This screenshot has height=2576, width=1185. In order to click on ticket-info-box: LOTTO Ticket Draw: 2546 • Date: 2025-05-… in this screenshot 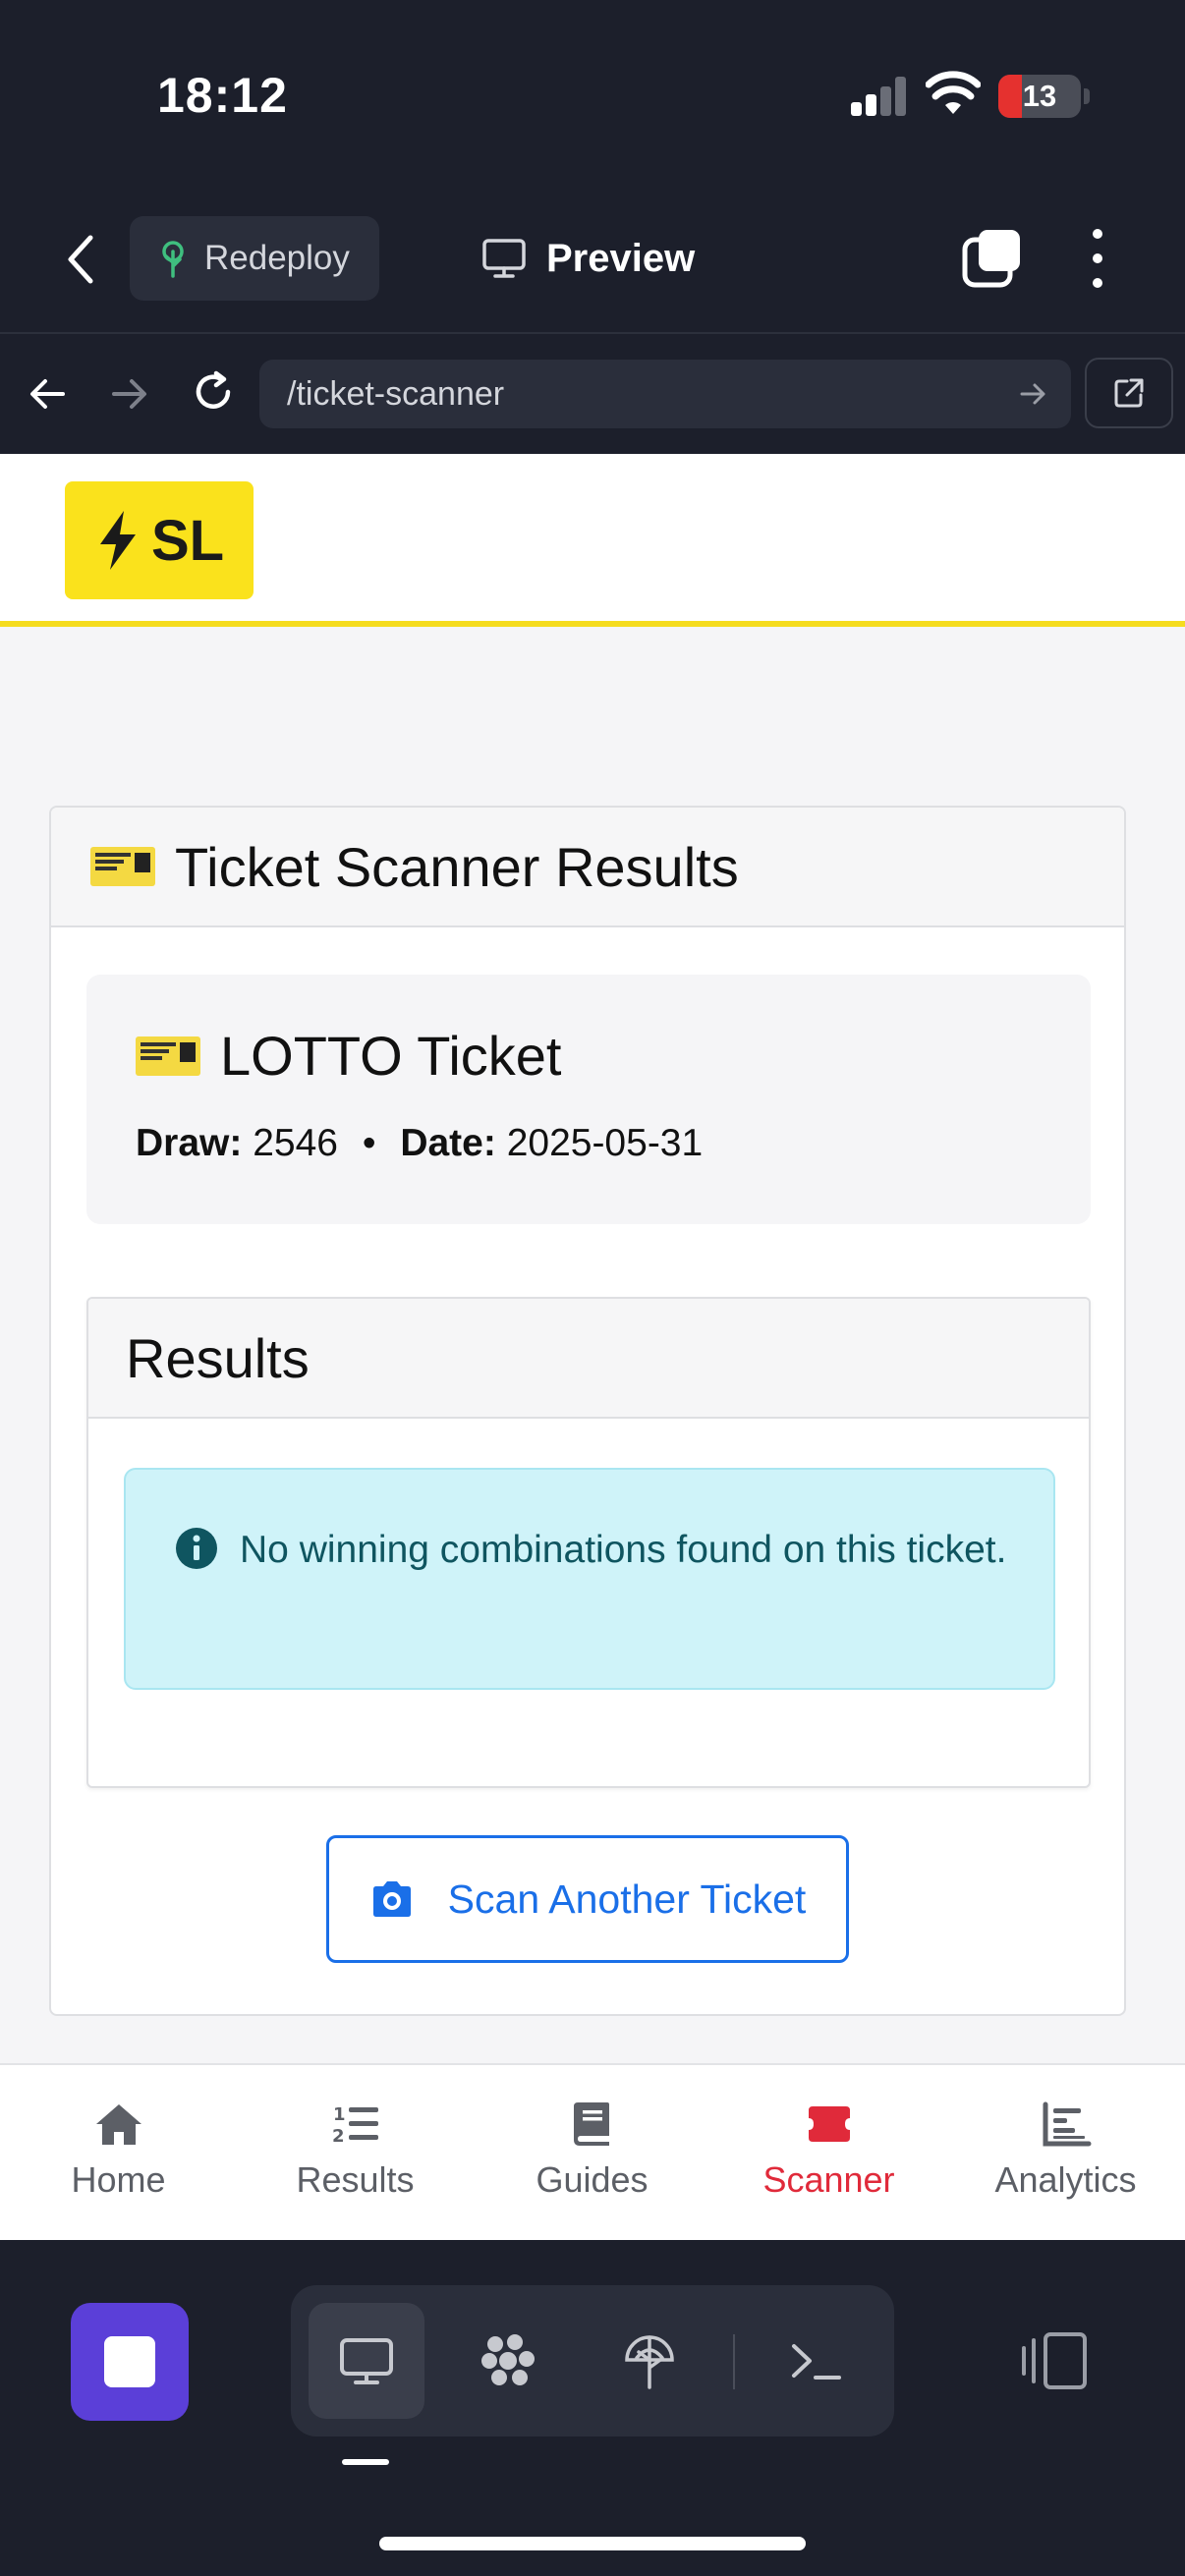, I will do `click(589, 1099)`.